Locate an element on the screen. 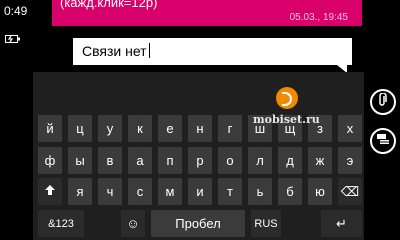 This screenshot has height=240, width=400. key: у is located at coordinates (110, 128).